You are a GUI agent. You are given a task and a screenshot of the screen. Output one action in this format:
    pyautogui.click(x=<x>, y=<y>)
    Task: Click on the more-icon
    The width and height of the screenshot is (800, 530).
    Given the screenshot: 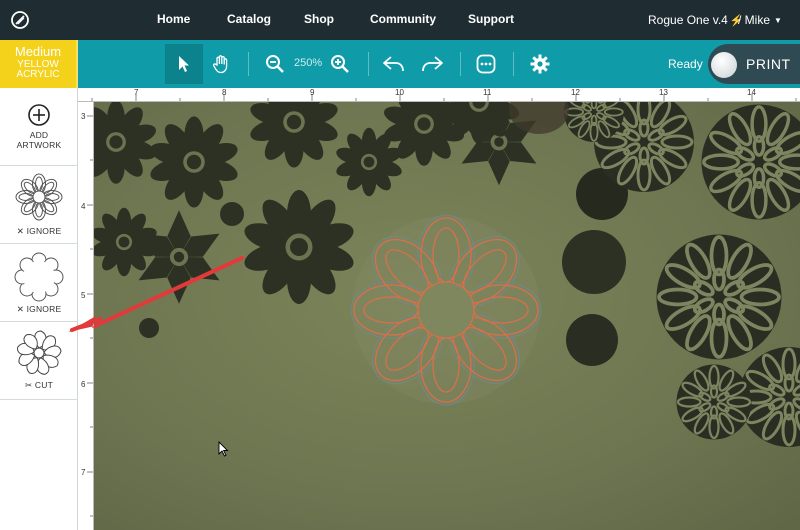 What is the action you would take?
    pyautogui.click(x=486, y=64)
    